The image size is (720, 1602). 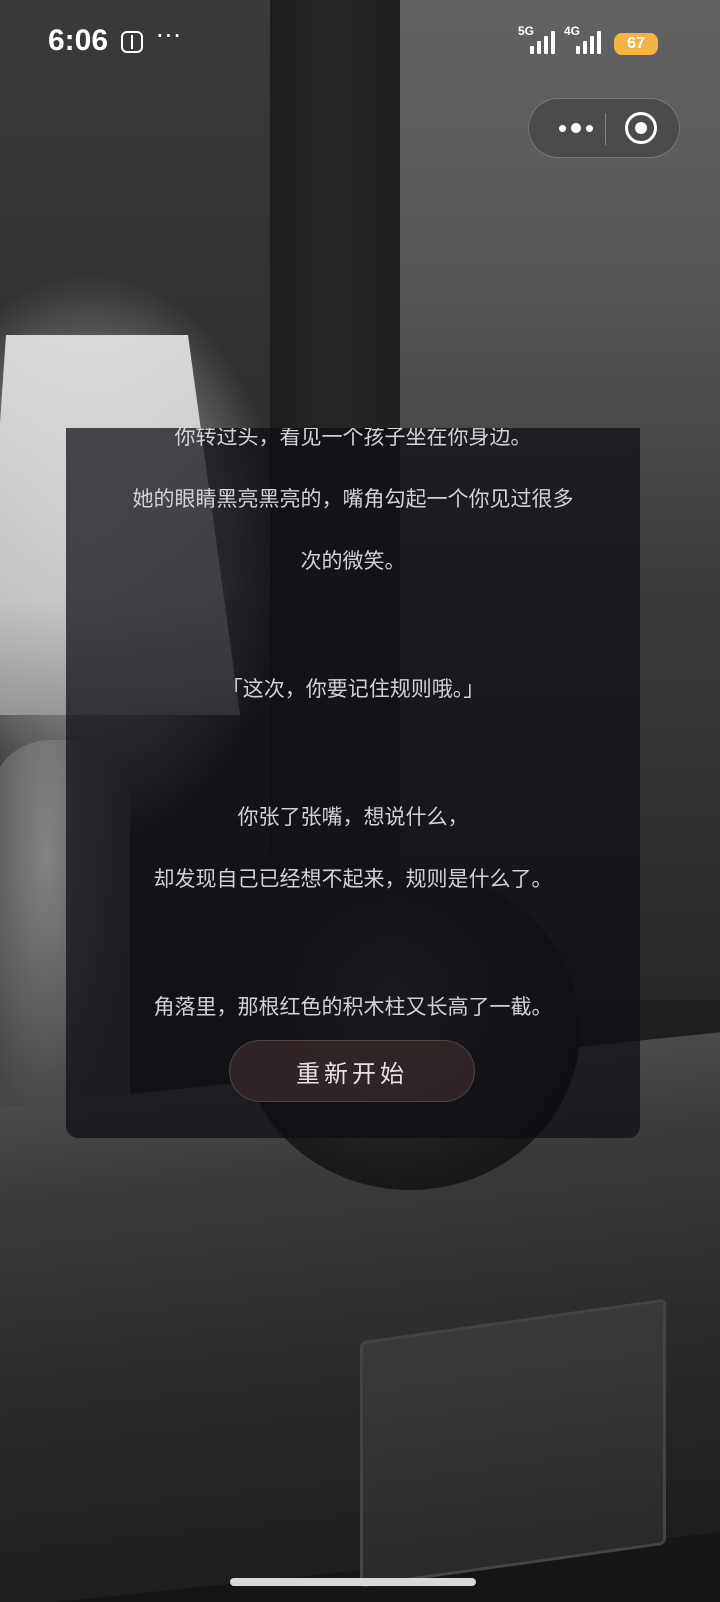 What do you see at coordinates (78, 40) in the screenshot?
I see `status-time: 6:06` at bounding box center [78, 40].